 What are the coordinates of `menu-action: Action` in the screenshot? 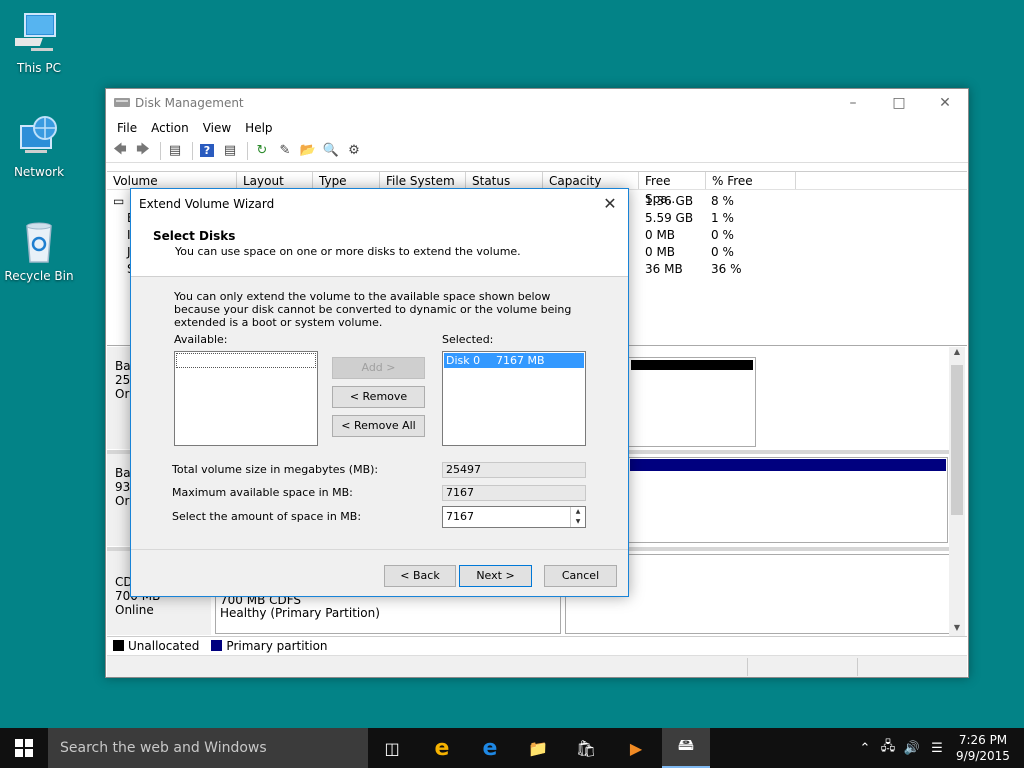 It's located at (170, 128).